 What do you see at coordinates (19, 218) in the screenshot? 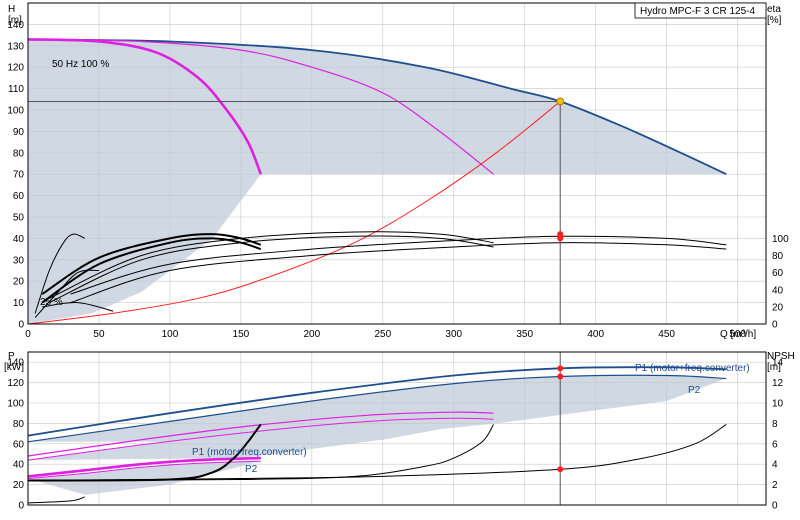
I see `top-y-left-tick-label: 50` at bounding box center [19, 218].